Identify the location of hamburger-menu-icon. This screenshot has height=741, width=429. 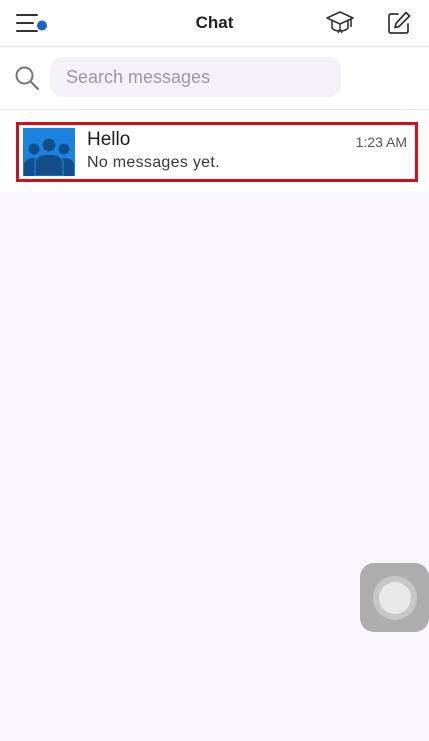
(31, 23).